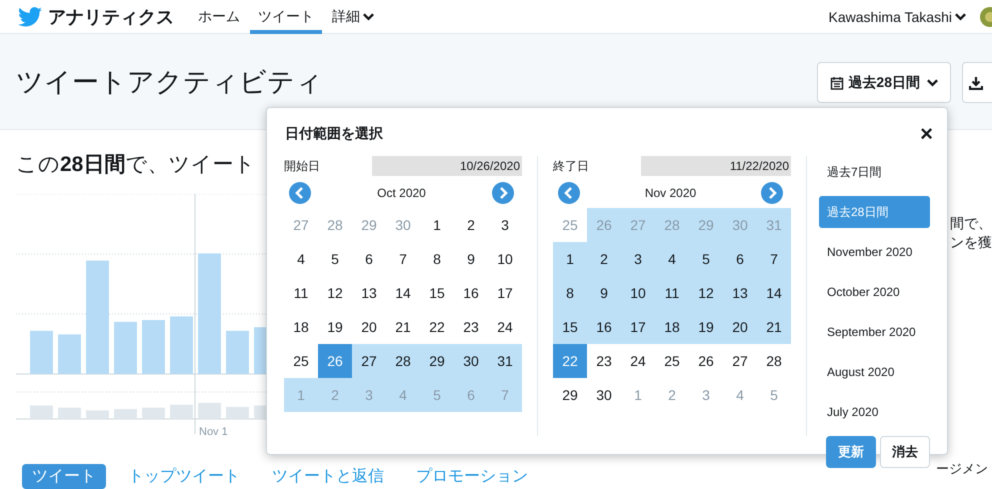 The image size is (992, 489). I want to click on date-range-button: 過去28日間, so click(884, 82).